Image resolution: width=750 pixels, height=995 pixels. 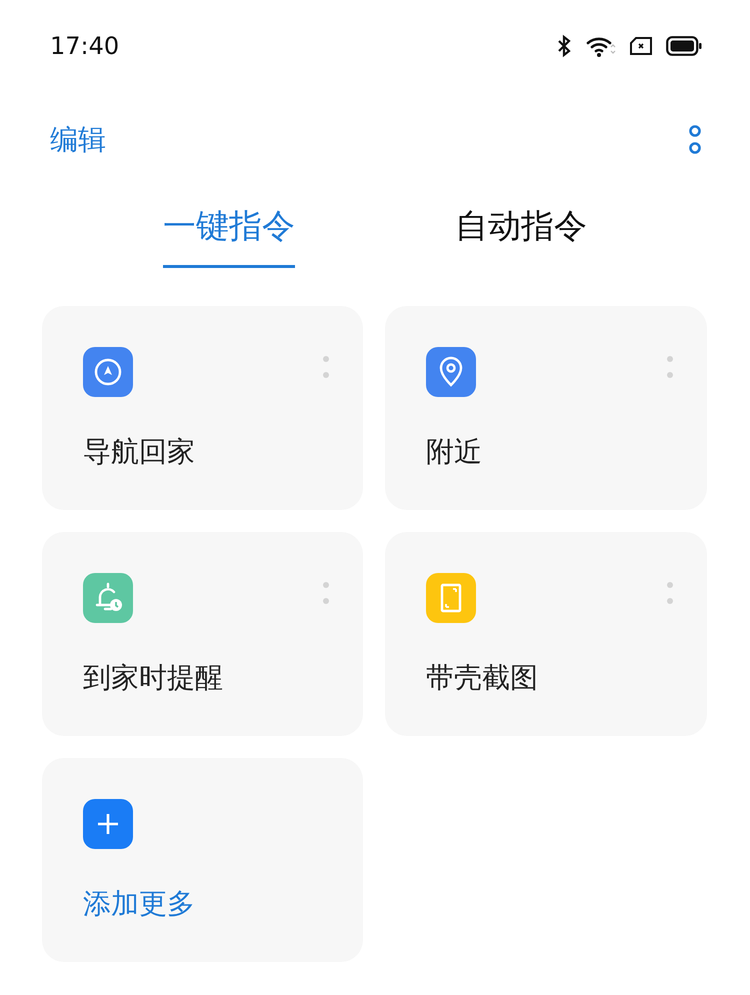 What do you see at coordinates (695, 140) in the screenshot?
I see `more-icon` at bounding box center [695, 140].